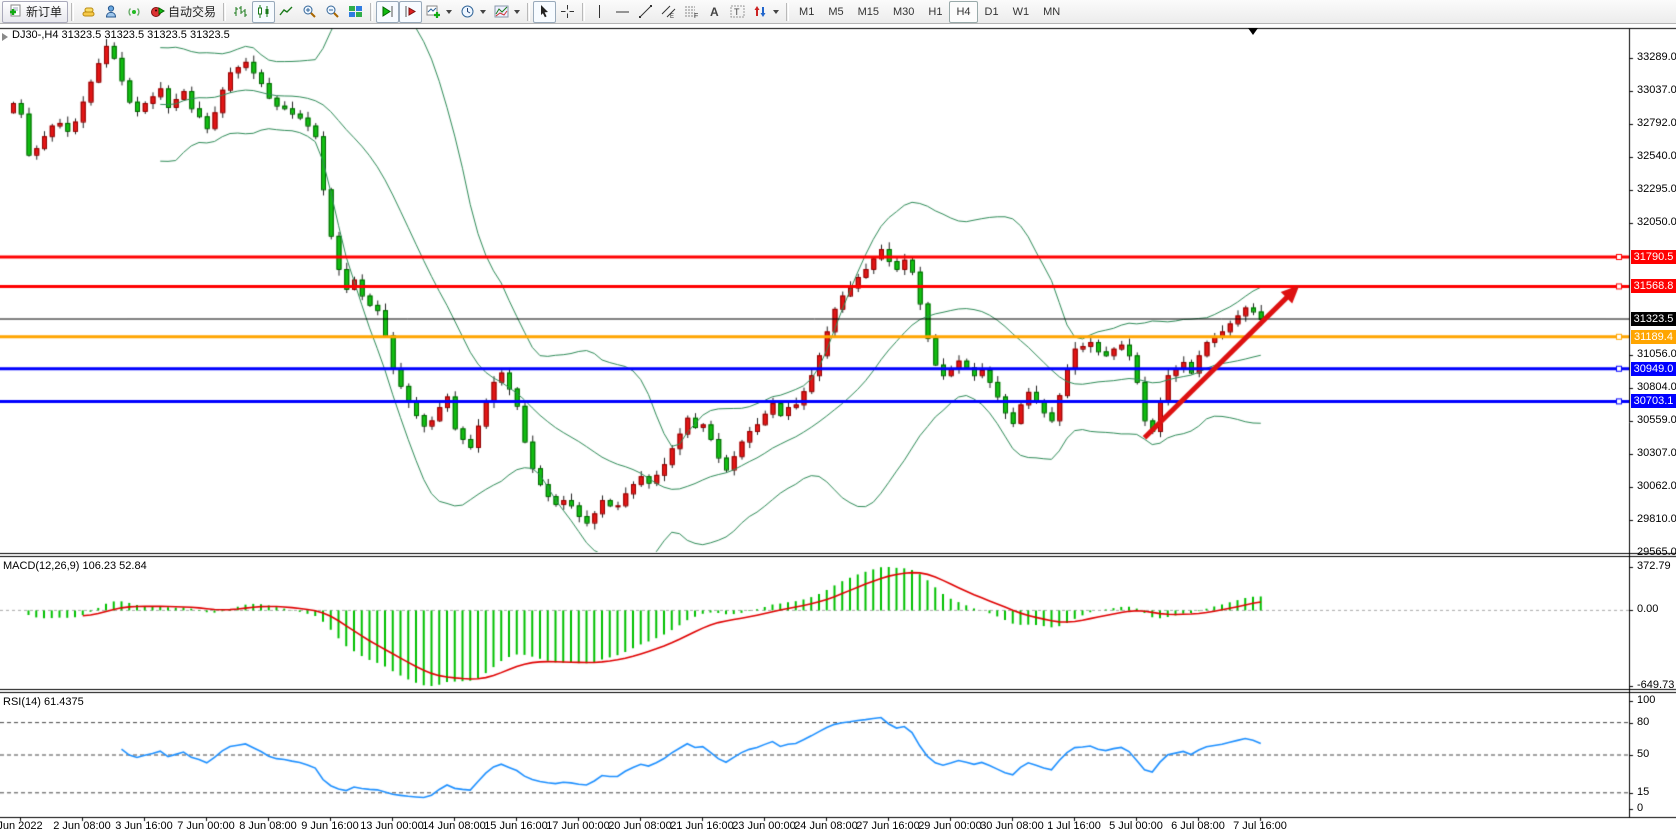  I want to click on one-click-trading-toggle, so click(5, 37).